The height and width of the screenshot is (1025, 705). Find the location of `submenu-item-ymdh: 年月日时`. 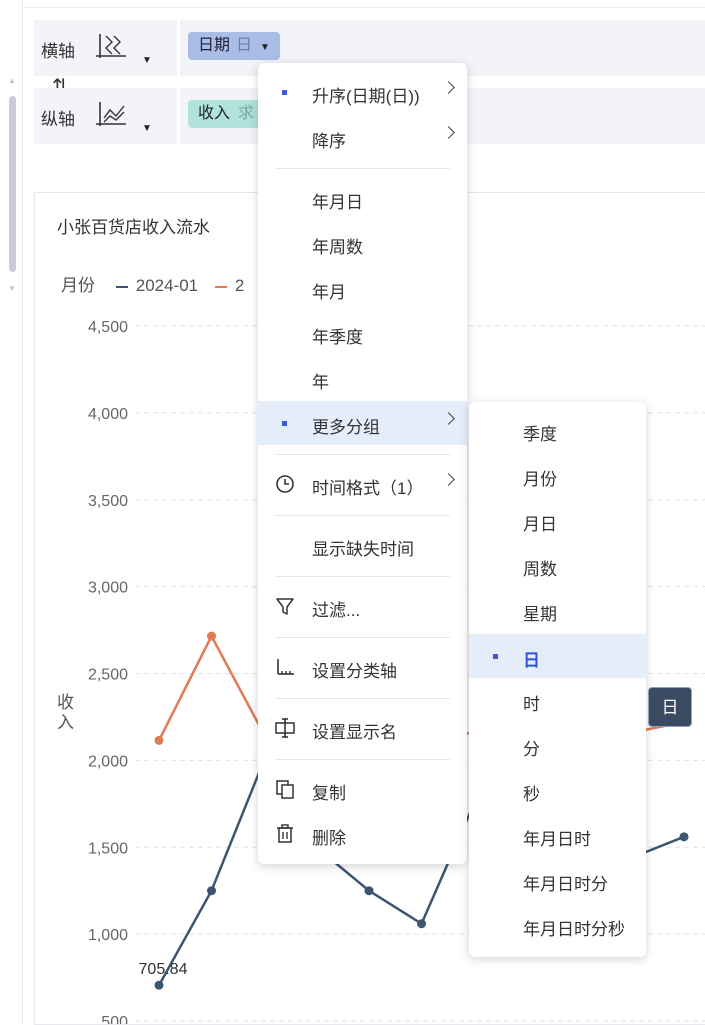

submenu-item-ymdh: 年月日时 is located at coordinates (557, 835).